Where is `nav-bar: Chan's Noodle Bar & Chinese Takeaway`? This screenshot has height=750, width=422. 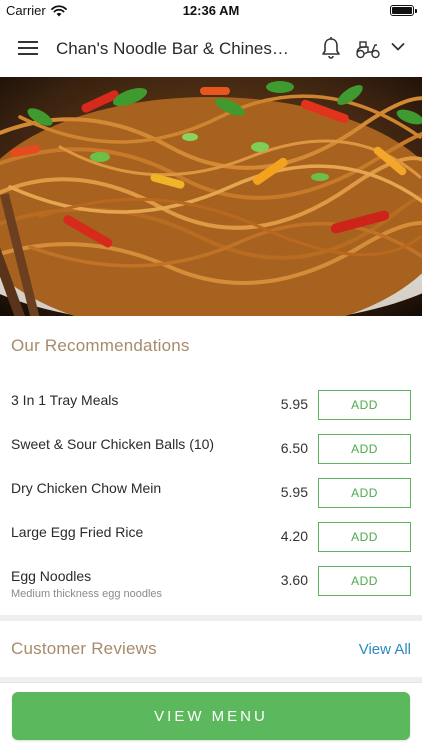 nav-bar: Chan's Noodle Bar & Chinese Takeaway is located at coordinates (211, 49).